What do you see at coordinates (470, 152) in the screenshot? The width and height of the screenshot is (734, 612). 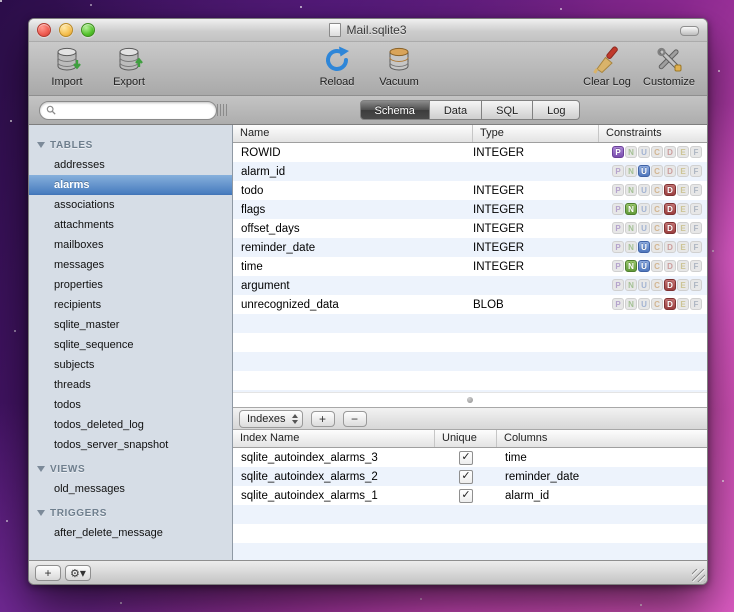 I see `schema-row-ROWID: ROWID INTEGER P N U C D E F` at bounding box center [470, 152].